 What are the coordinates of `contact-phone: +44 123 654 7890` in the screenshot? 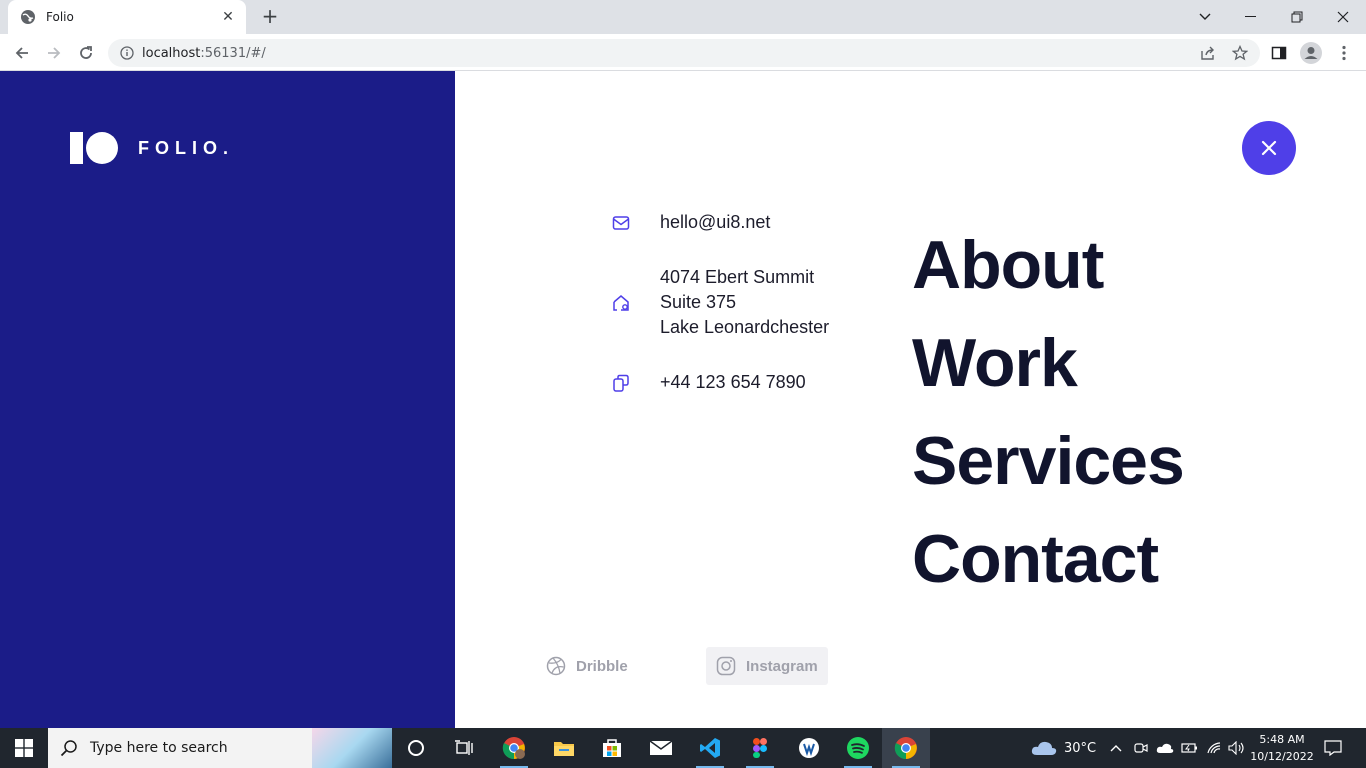 It's located at (733, 382).